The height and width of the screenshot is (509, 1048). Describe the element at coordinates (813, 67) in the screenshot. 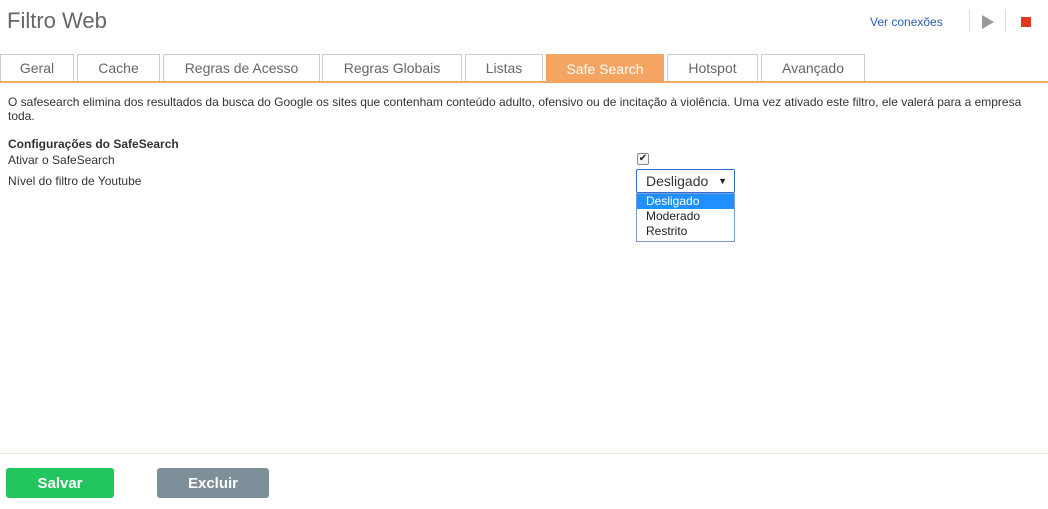

I see `tab-avancado: Avançado` at that location.